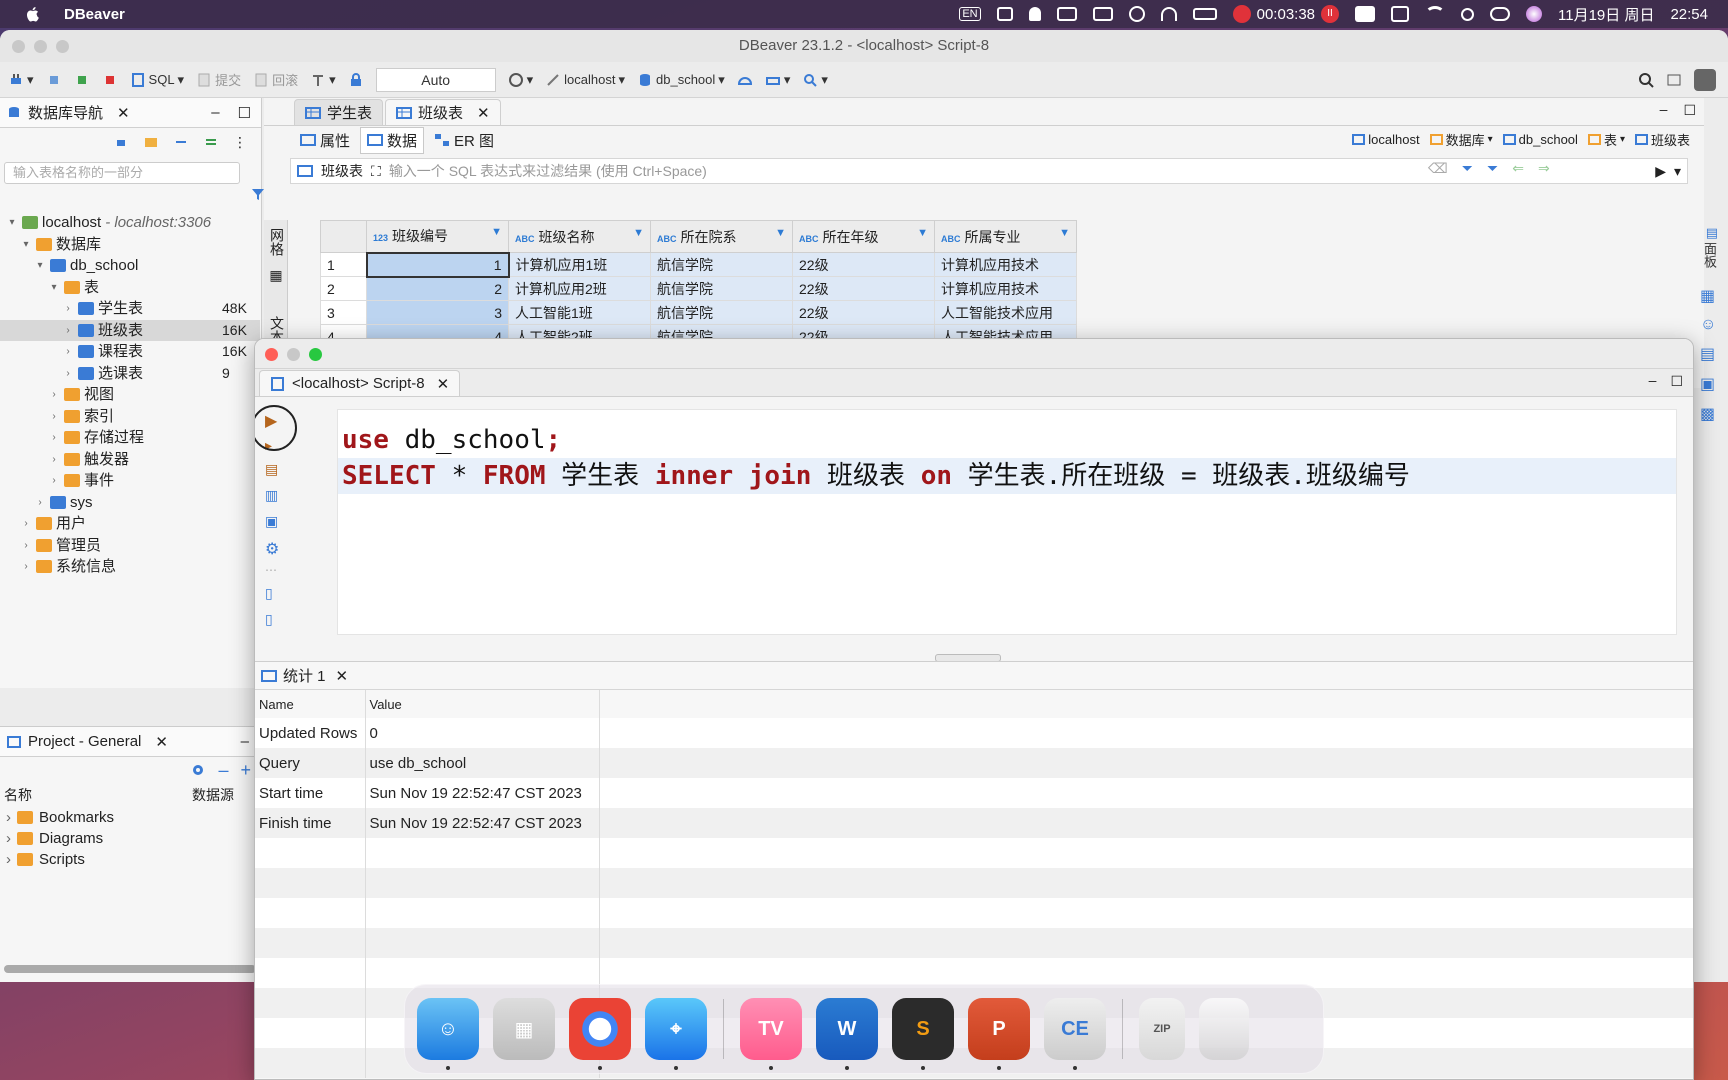 The width and height of the screenshot is (1728, 1080). What do you see at coordinates (274, 470) in the screenshot?
I see `execute-script-icon: ▤` at bounding box center [274, 470].